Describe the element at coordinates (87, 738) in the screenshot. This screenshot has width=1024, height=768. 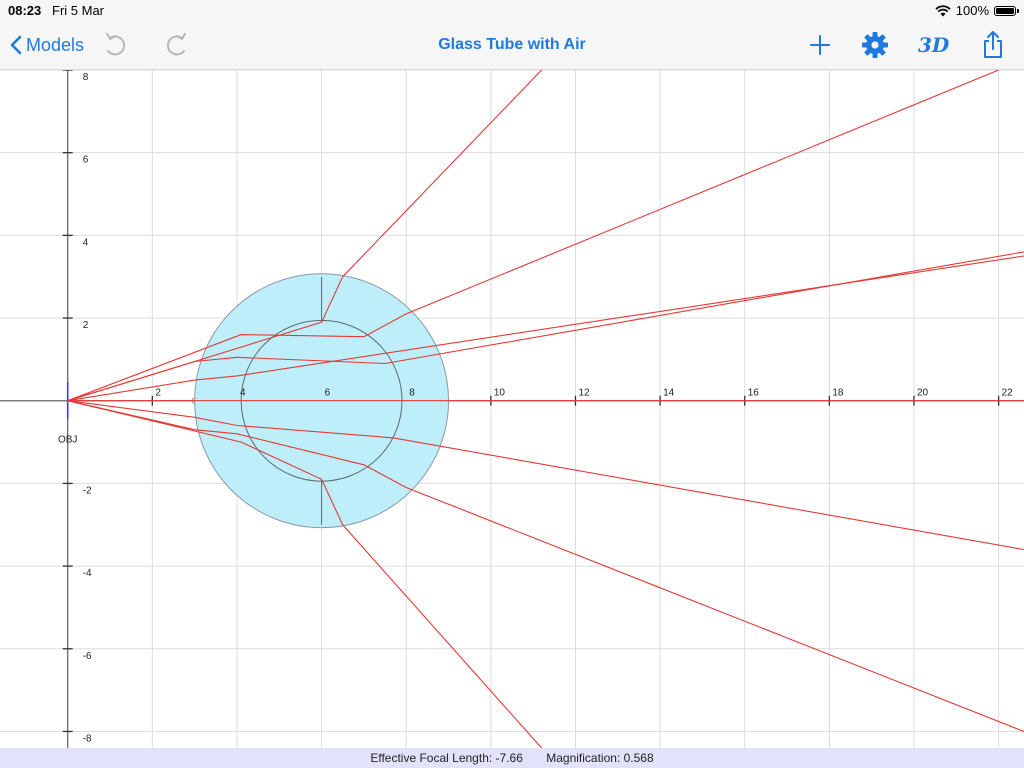
I see `y-axis-tick-label: -8` at that location.